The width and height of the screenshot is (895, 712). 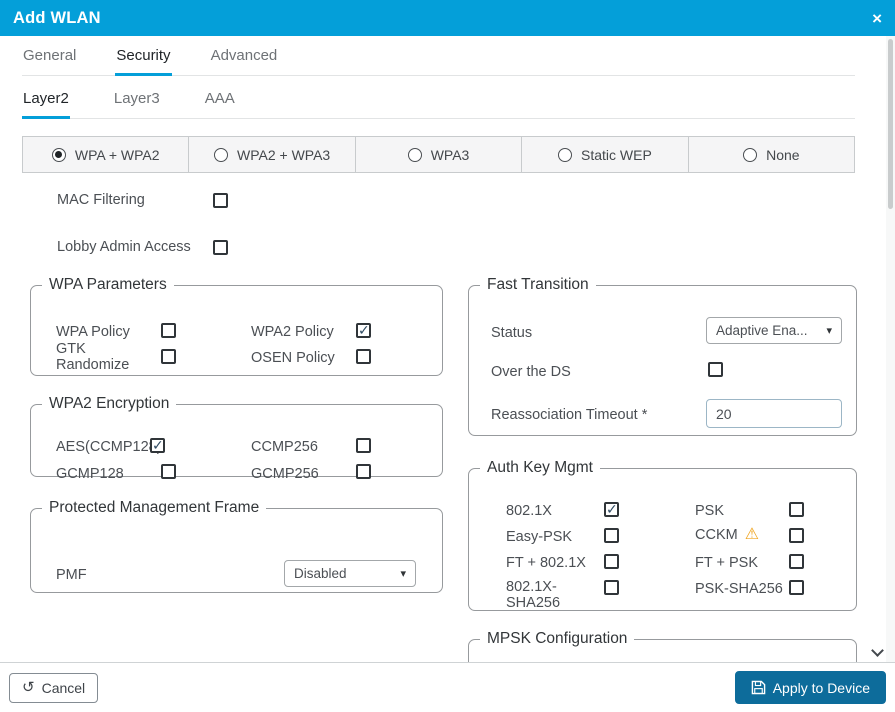 I want to click on undo-icon: ↺, so click(x=28, y=687).